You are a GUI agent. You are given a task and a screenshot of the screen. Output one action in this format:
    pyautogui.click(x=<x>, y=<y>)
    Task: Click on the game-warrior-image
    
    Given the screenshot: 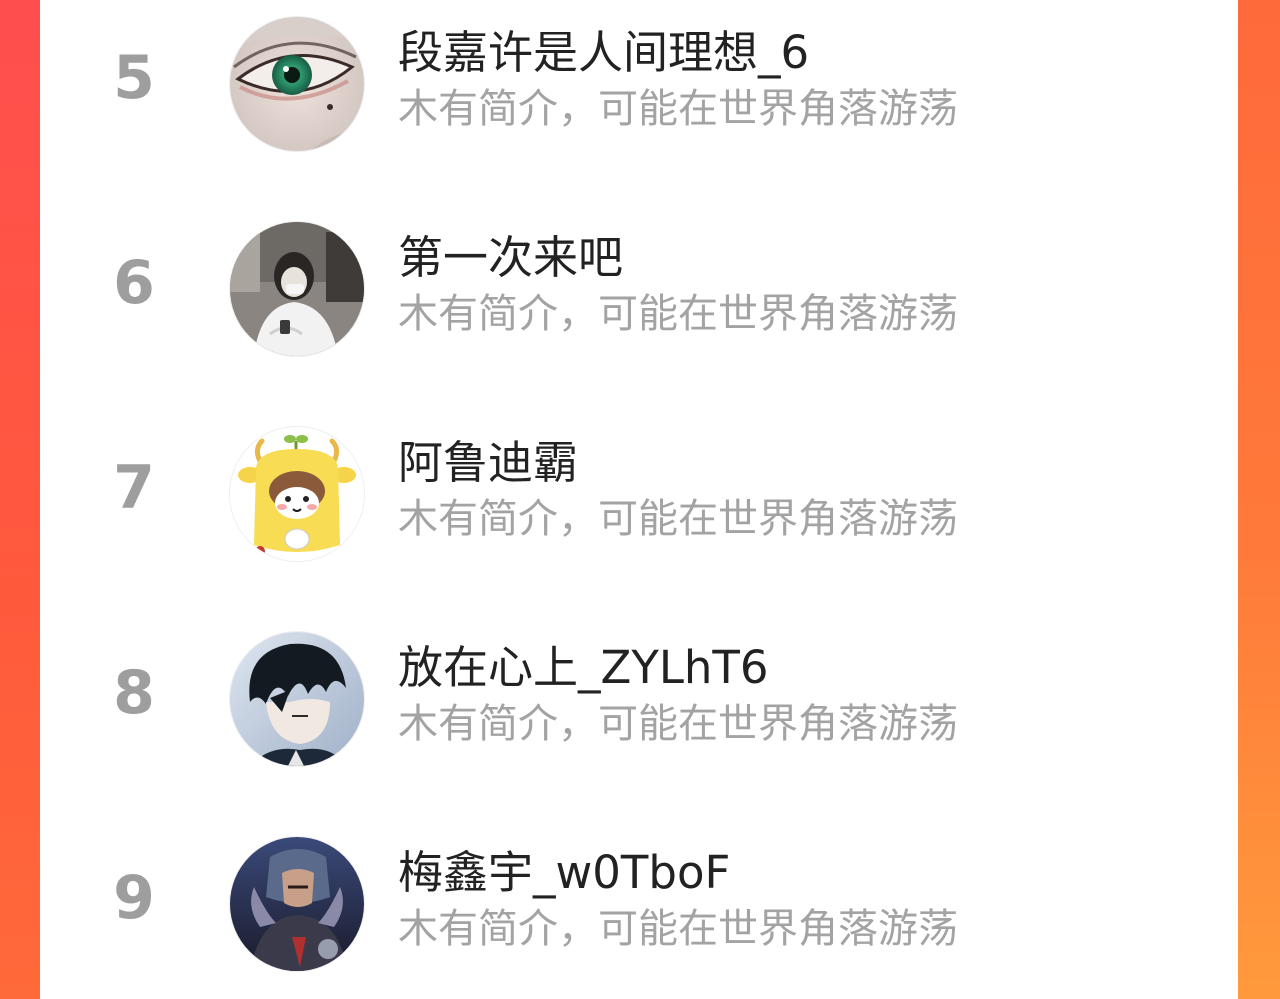 What is the action you would take?
    pyautogui.click(x=297, y=904)
    